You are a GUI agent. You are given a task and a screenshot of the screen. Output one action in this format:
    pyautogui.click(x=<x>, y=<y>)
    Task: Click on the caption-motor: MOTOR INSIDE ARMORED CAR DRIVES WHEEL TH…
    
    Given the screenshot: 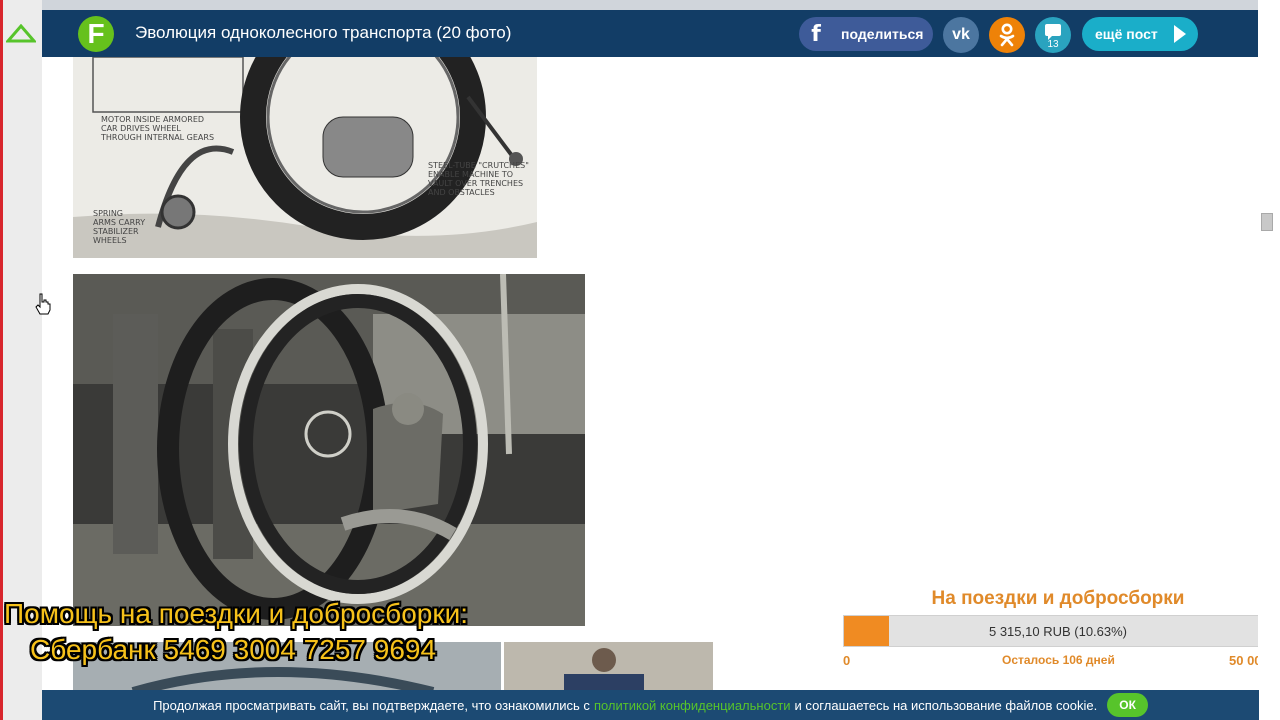 What is the action you would take?
    pyautogui.click(x=158, y=128)
    